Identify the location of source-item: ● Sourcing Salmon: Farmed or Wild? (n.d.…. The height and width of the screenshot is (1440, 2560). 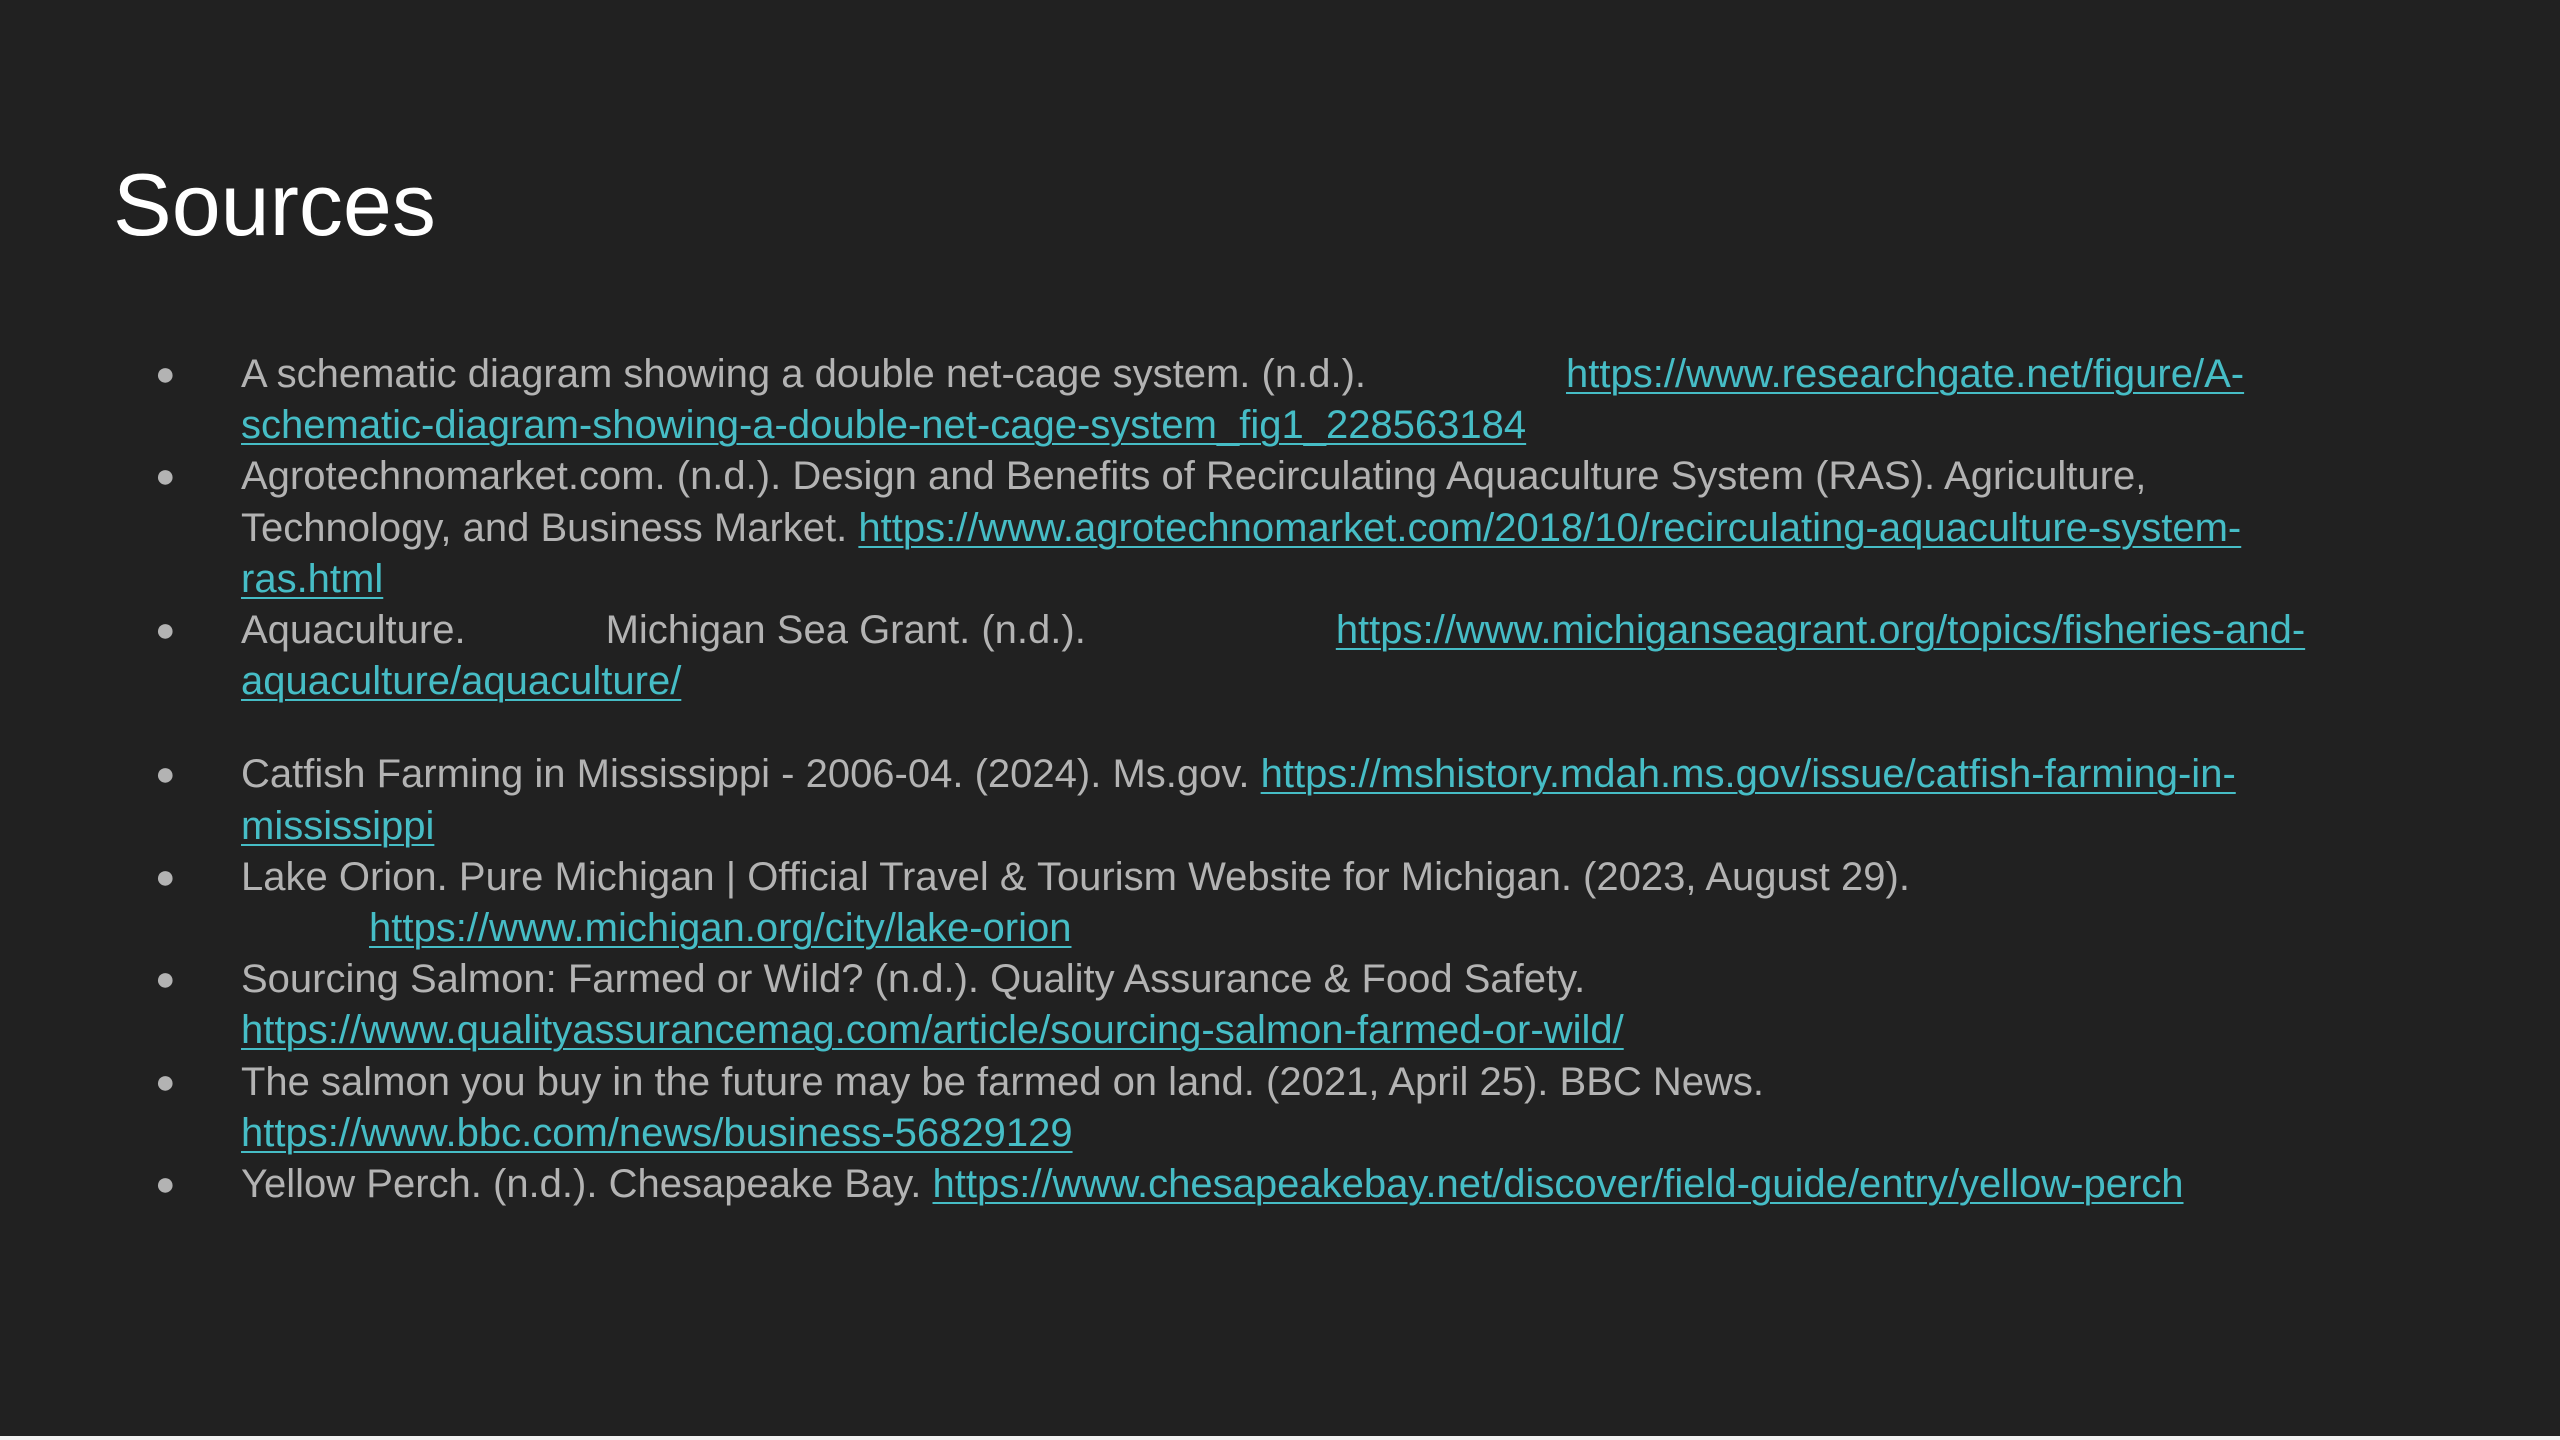
(1280, 1005).